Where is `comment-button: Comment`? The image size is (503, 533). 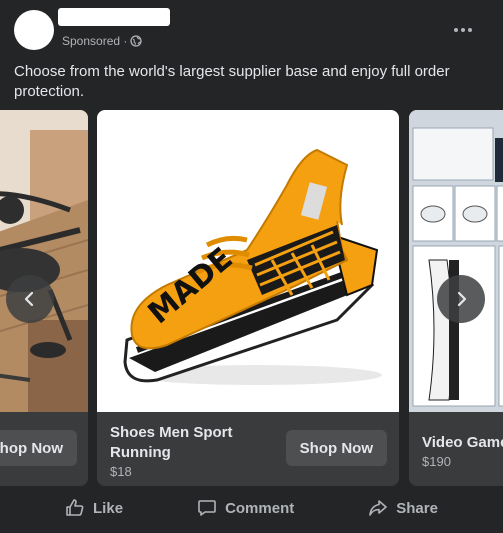 comment-button: Comment is located at coordinates (245, 508).